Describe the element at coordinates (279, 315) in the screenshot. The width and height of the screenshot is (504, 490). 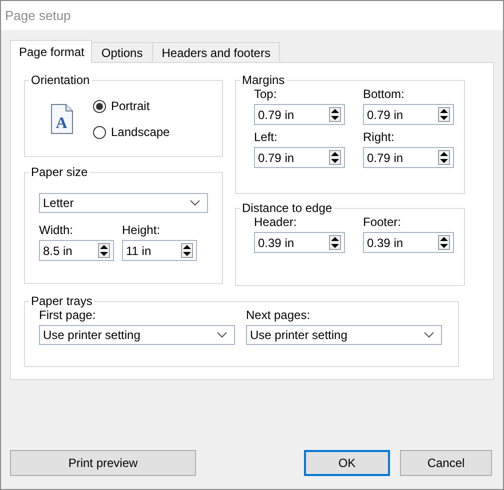
I see `field-label: Next pages:` at that location.